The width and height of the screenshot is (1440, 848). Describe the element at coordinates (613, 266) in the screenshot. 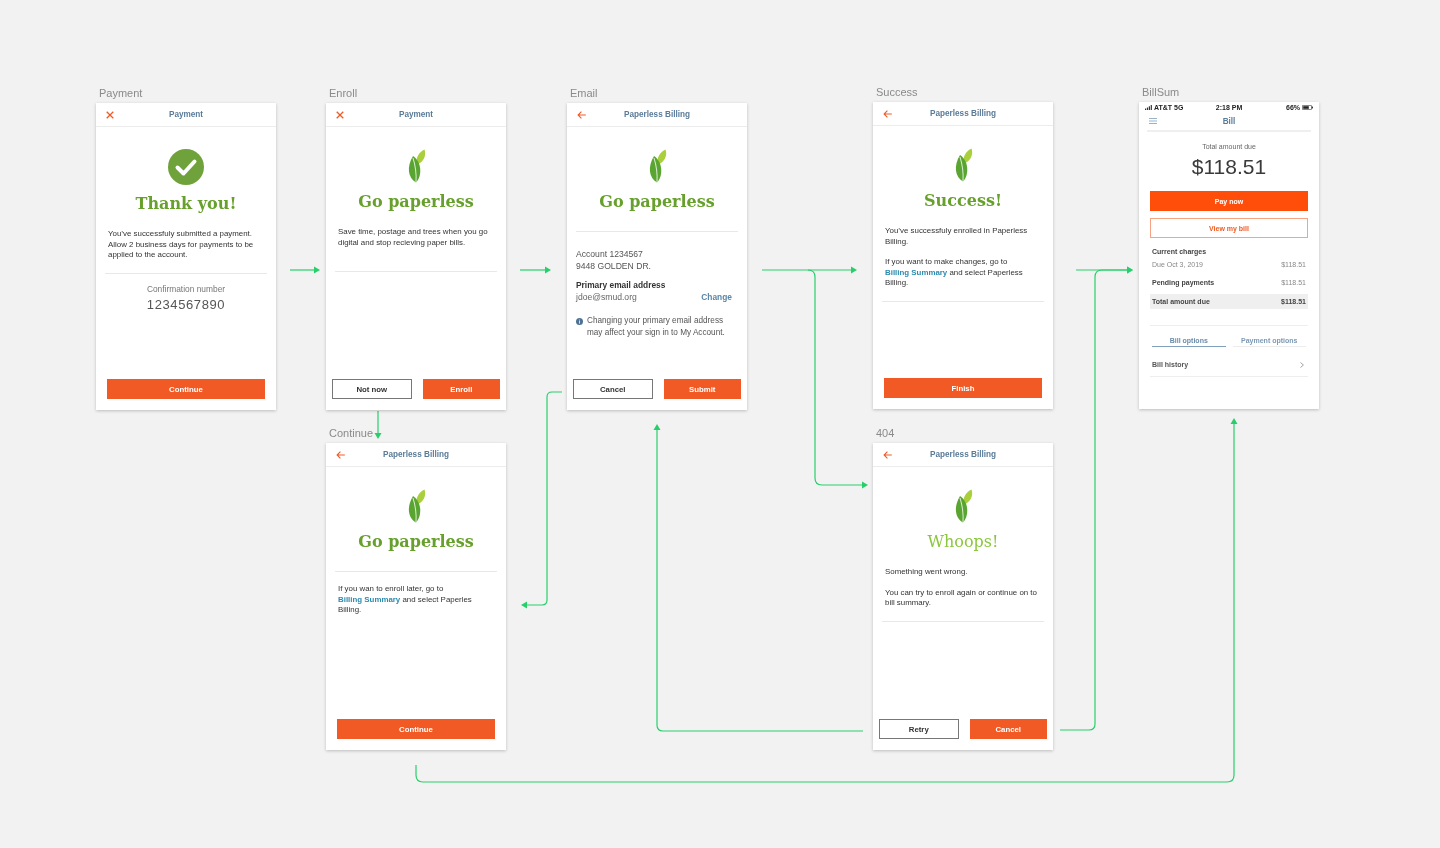

I see `address-line: 9448 GOLDEN DR.` at that location.